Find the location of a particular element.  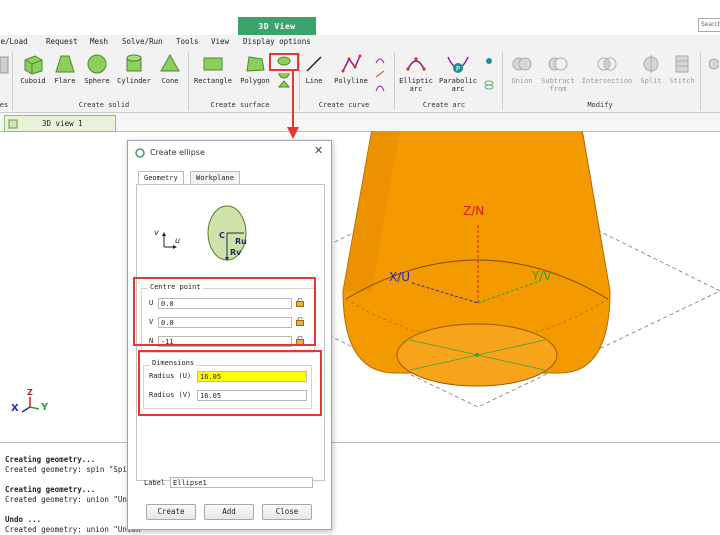

axis-label-y: Y/V is located at coordinates (542, 276).